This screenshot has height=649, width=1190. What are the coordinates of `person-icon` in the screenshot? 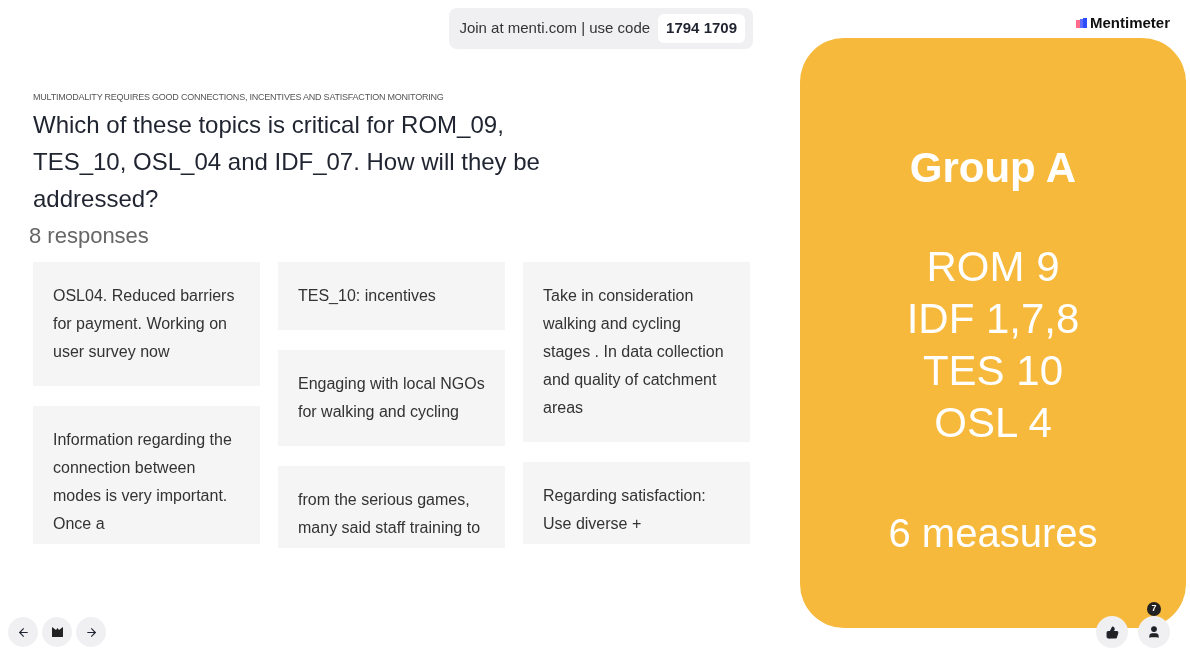 It's located at (1154, 632).